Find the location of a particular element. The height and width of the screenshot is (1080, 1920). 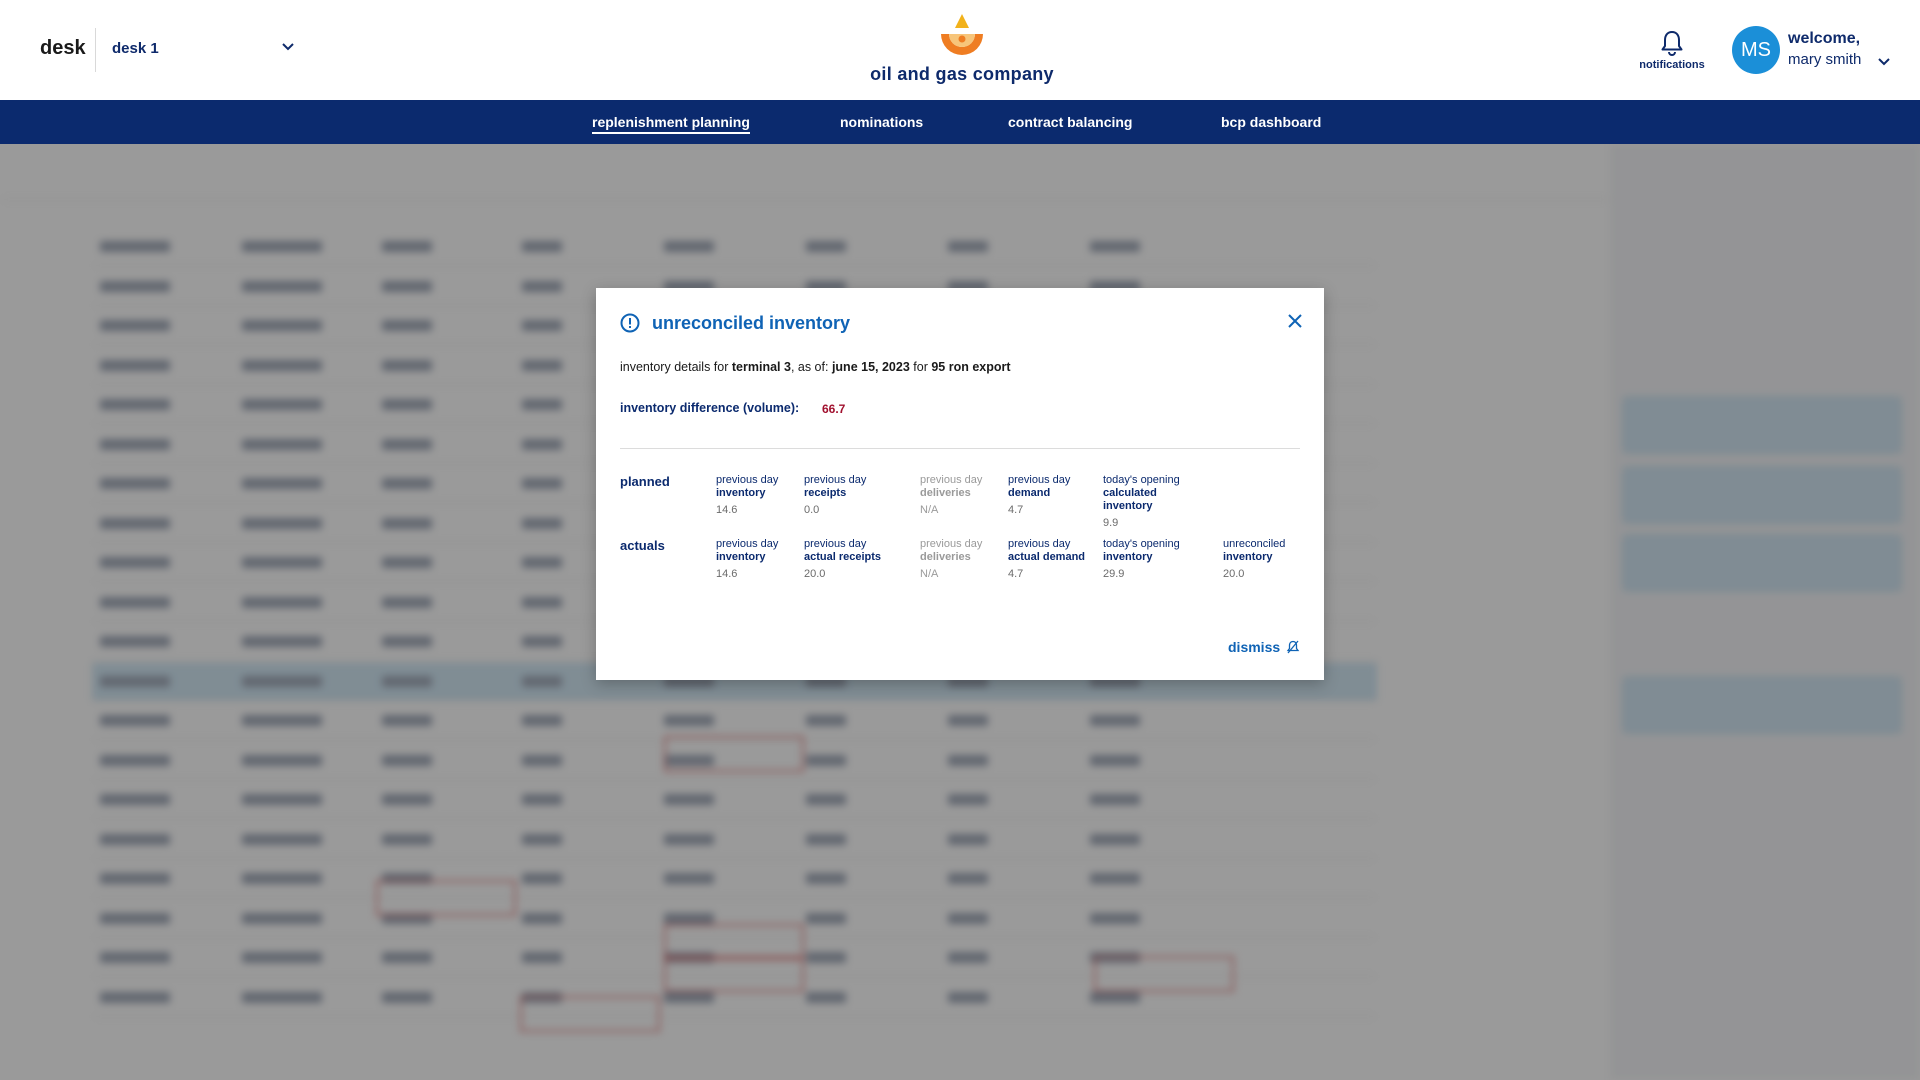

difference-label: inventory difference (volume): is located at coordinates (710, 408).